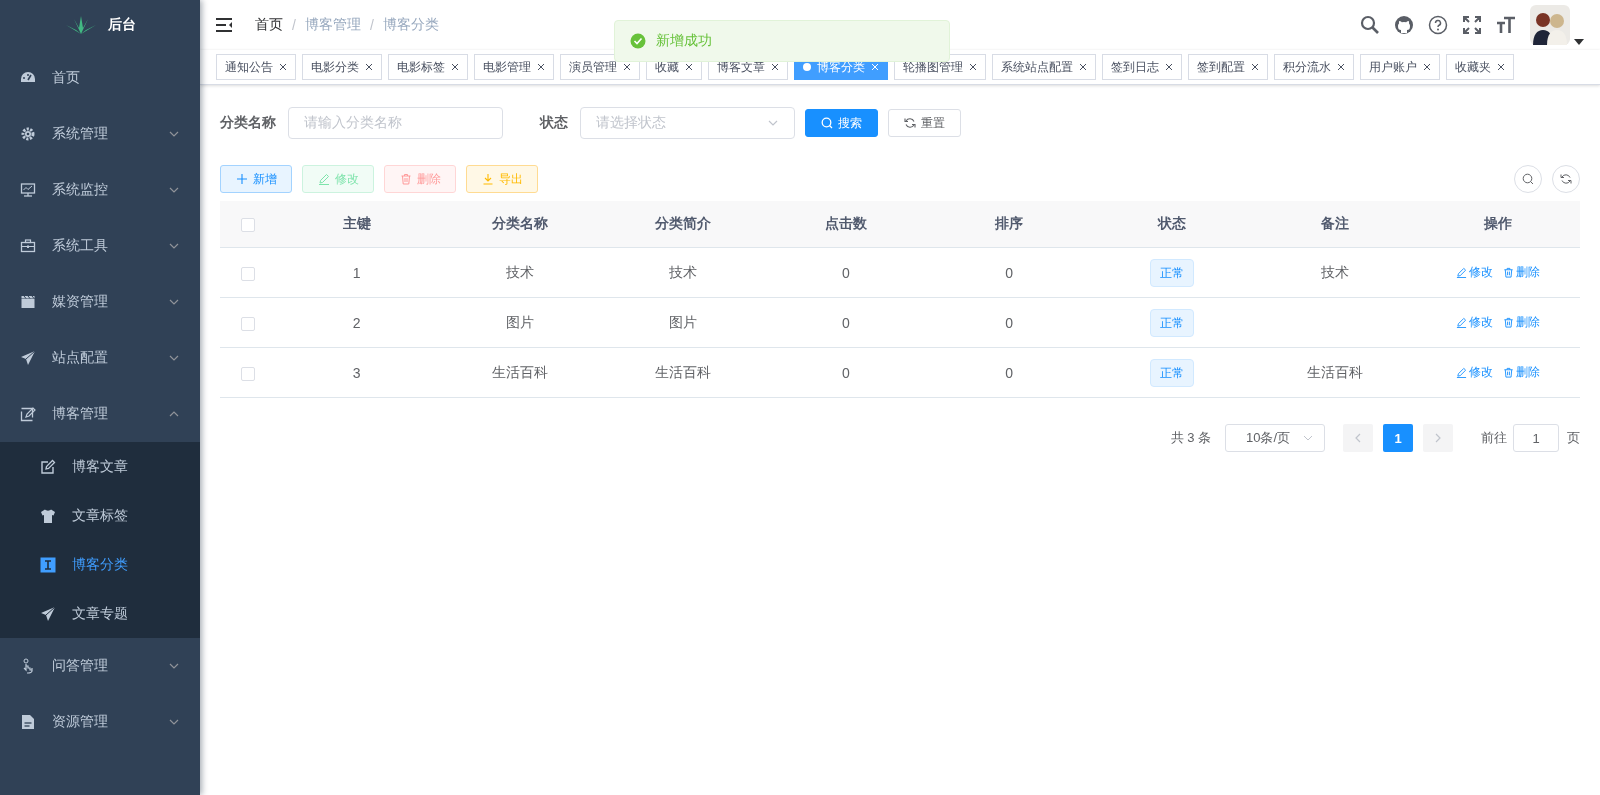 This screenshot has height=795, width=1600. What do you see at coordinates (410, 25) in the screenshot?
I see `breadcrumb-item: 博客分类` at bounding box center [410, 25].